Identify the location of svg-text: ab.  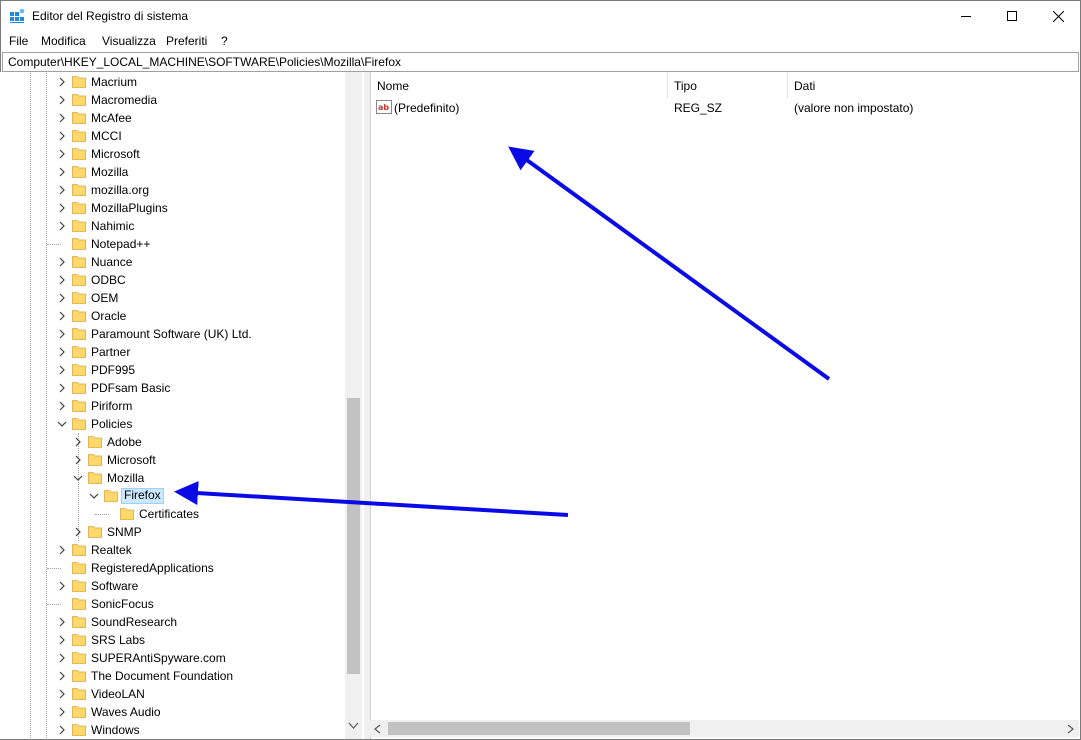
(383, 107).